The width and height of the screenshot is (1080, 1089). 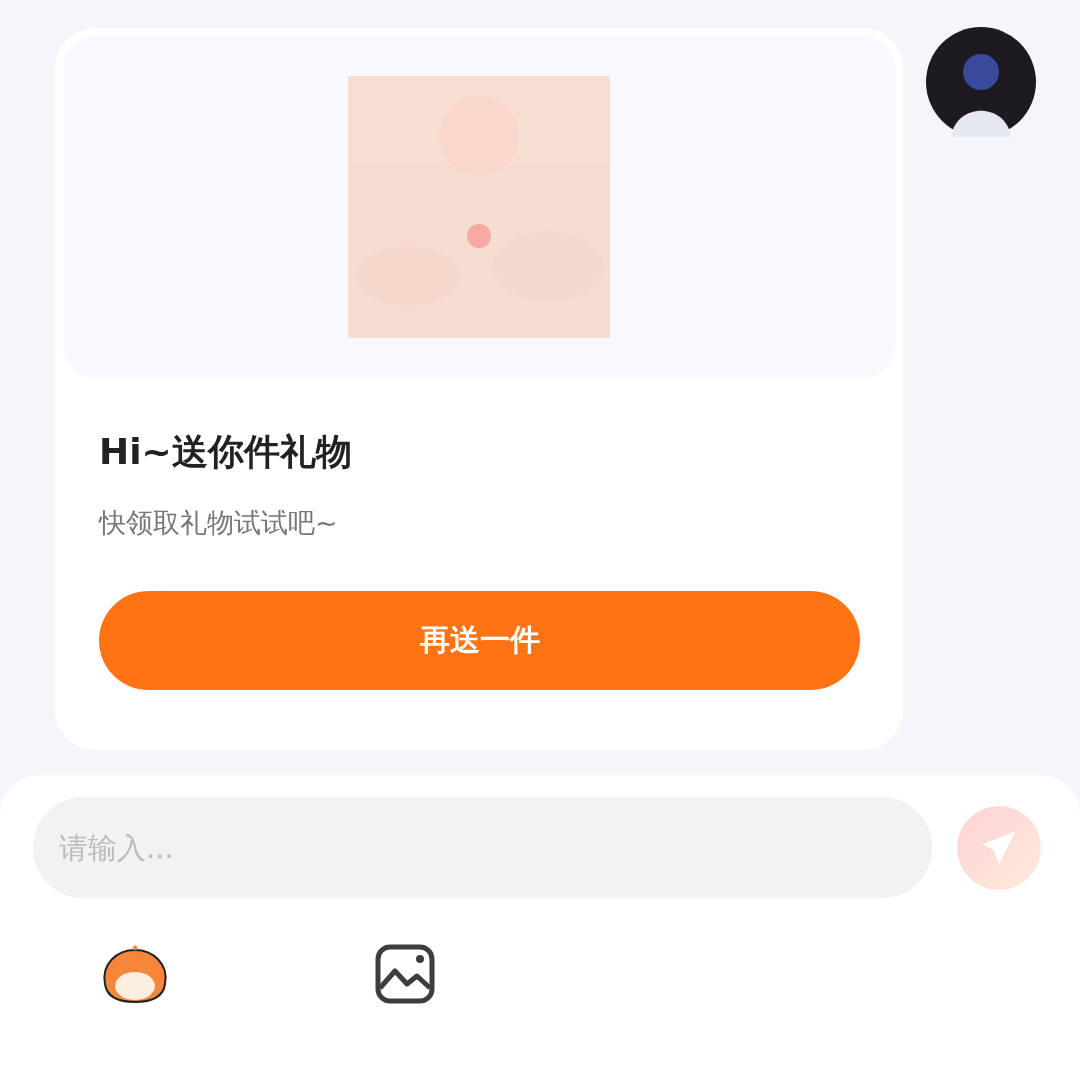 What do you see at coordinates (226, 452) in the screenshot?
I see `message-title: Hi~送你件礼物` at bounding box center [226, 452].